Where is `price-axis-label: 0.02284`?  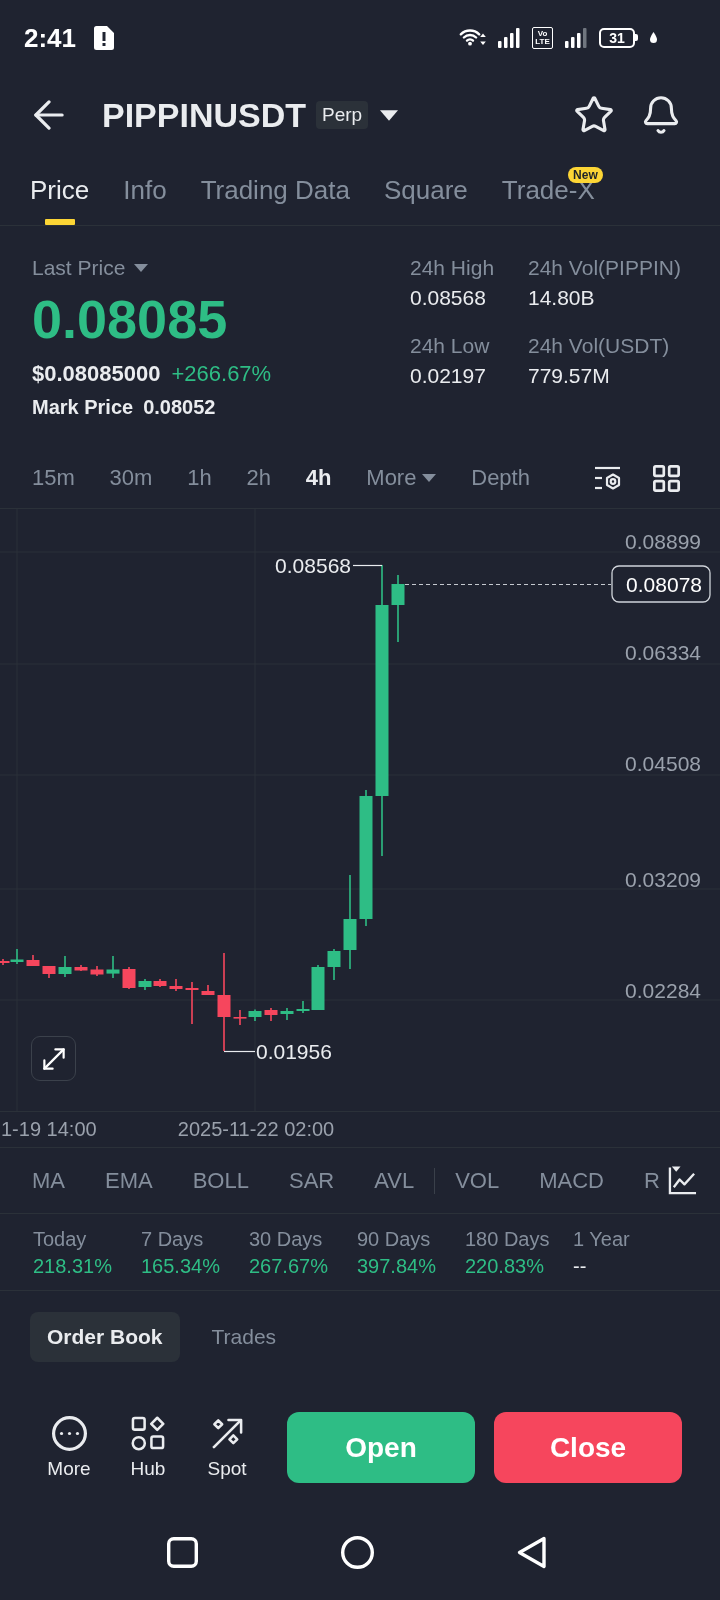 price-axis-label: 0.02284 is located at coordinates (663, 990).